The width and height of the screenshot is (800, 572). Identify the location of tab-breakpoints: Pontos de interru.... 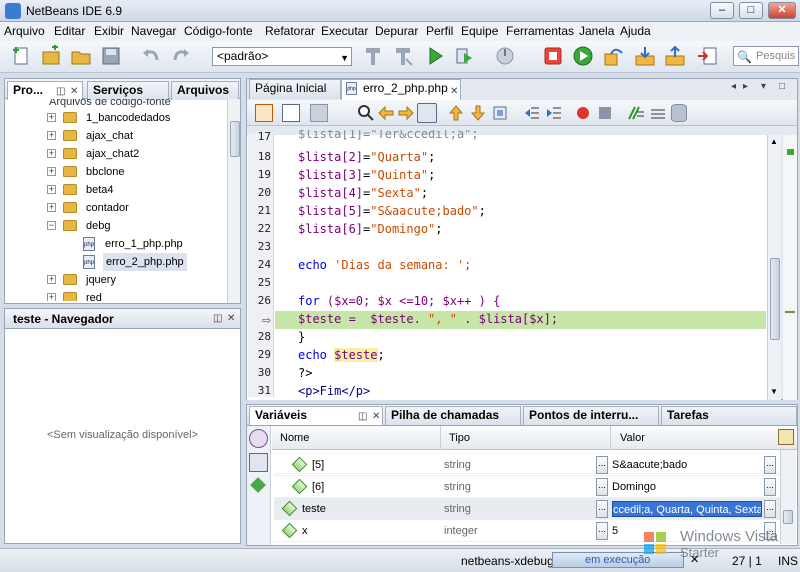
(591, 415).